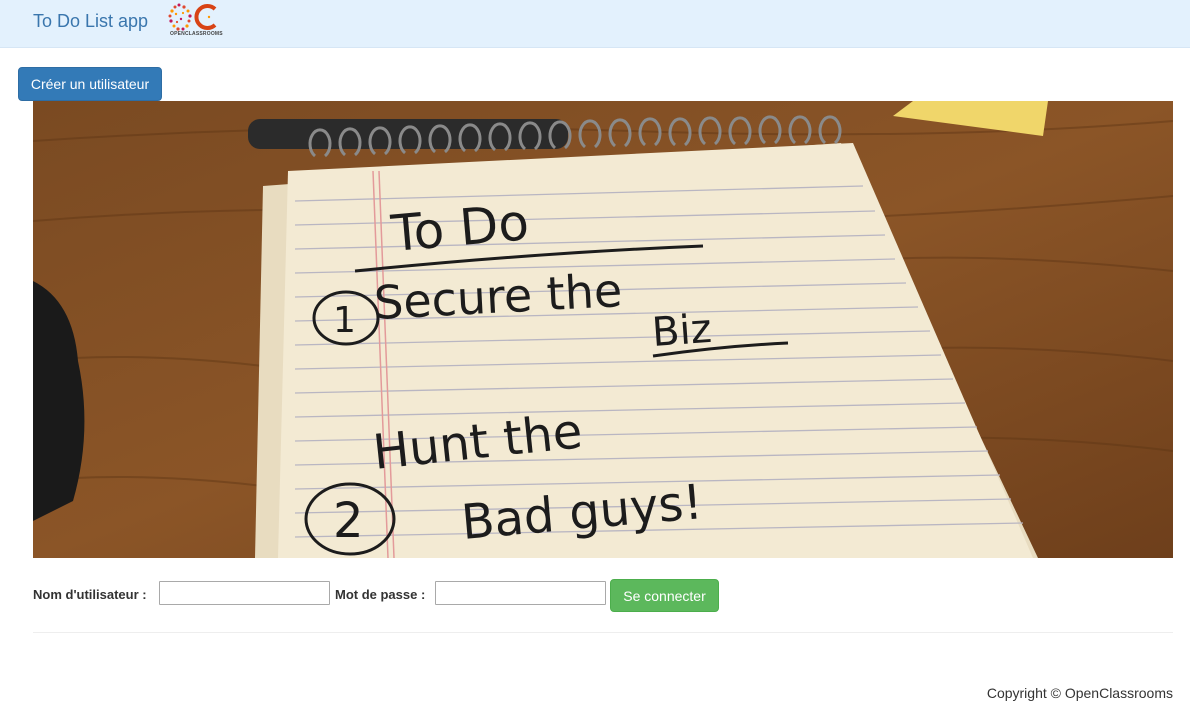  What do you see at coordinates (380, 594) in the screenshot?
I see `password-label: Mot de passe :` at bounding box center [380, 594].